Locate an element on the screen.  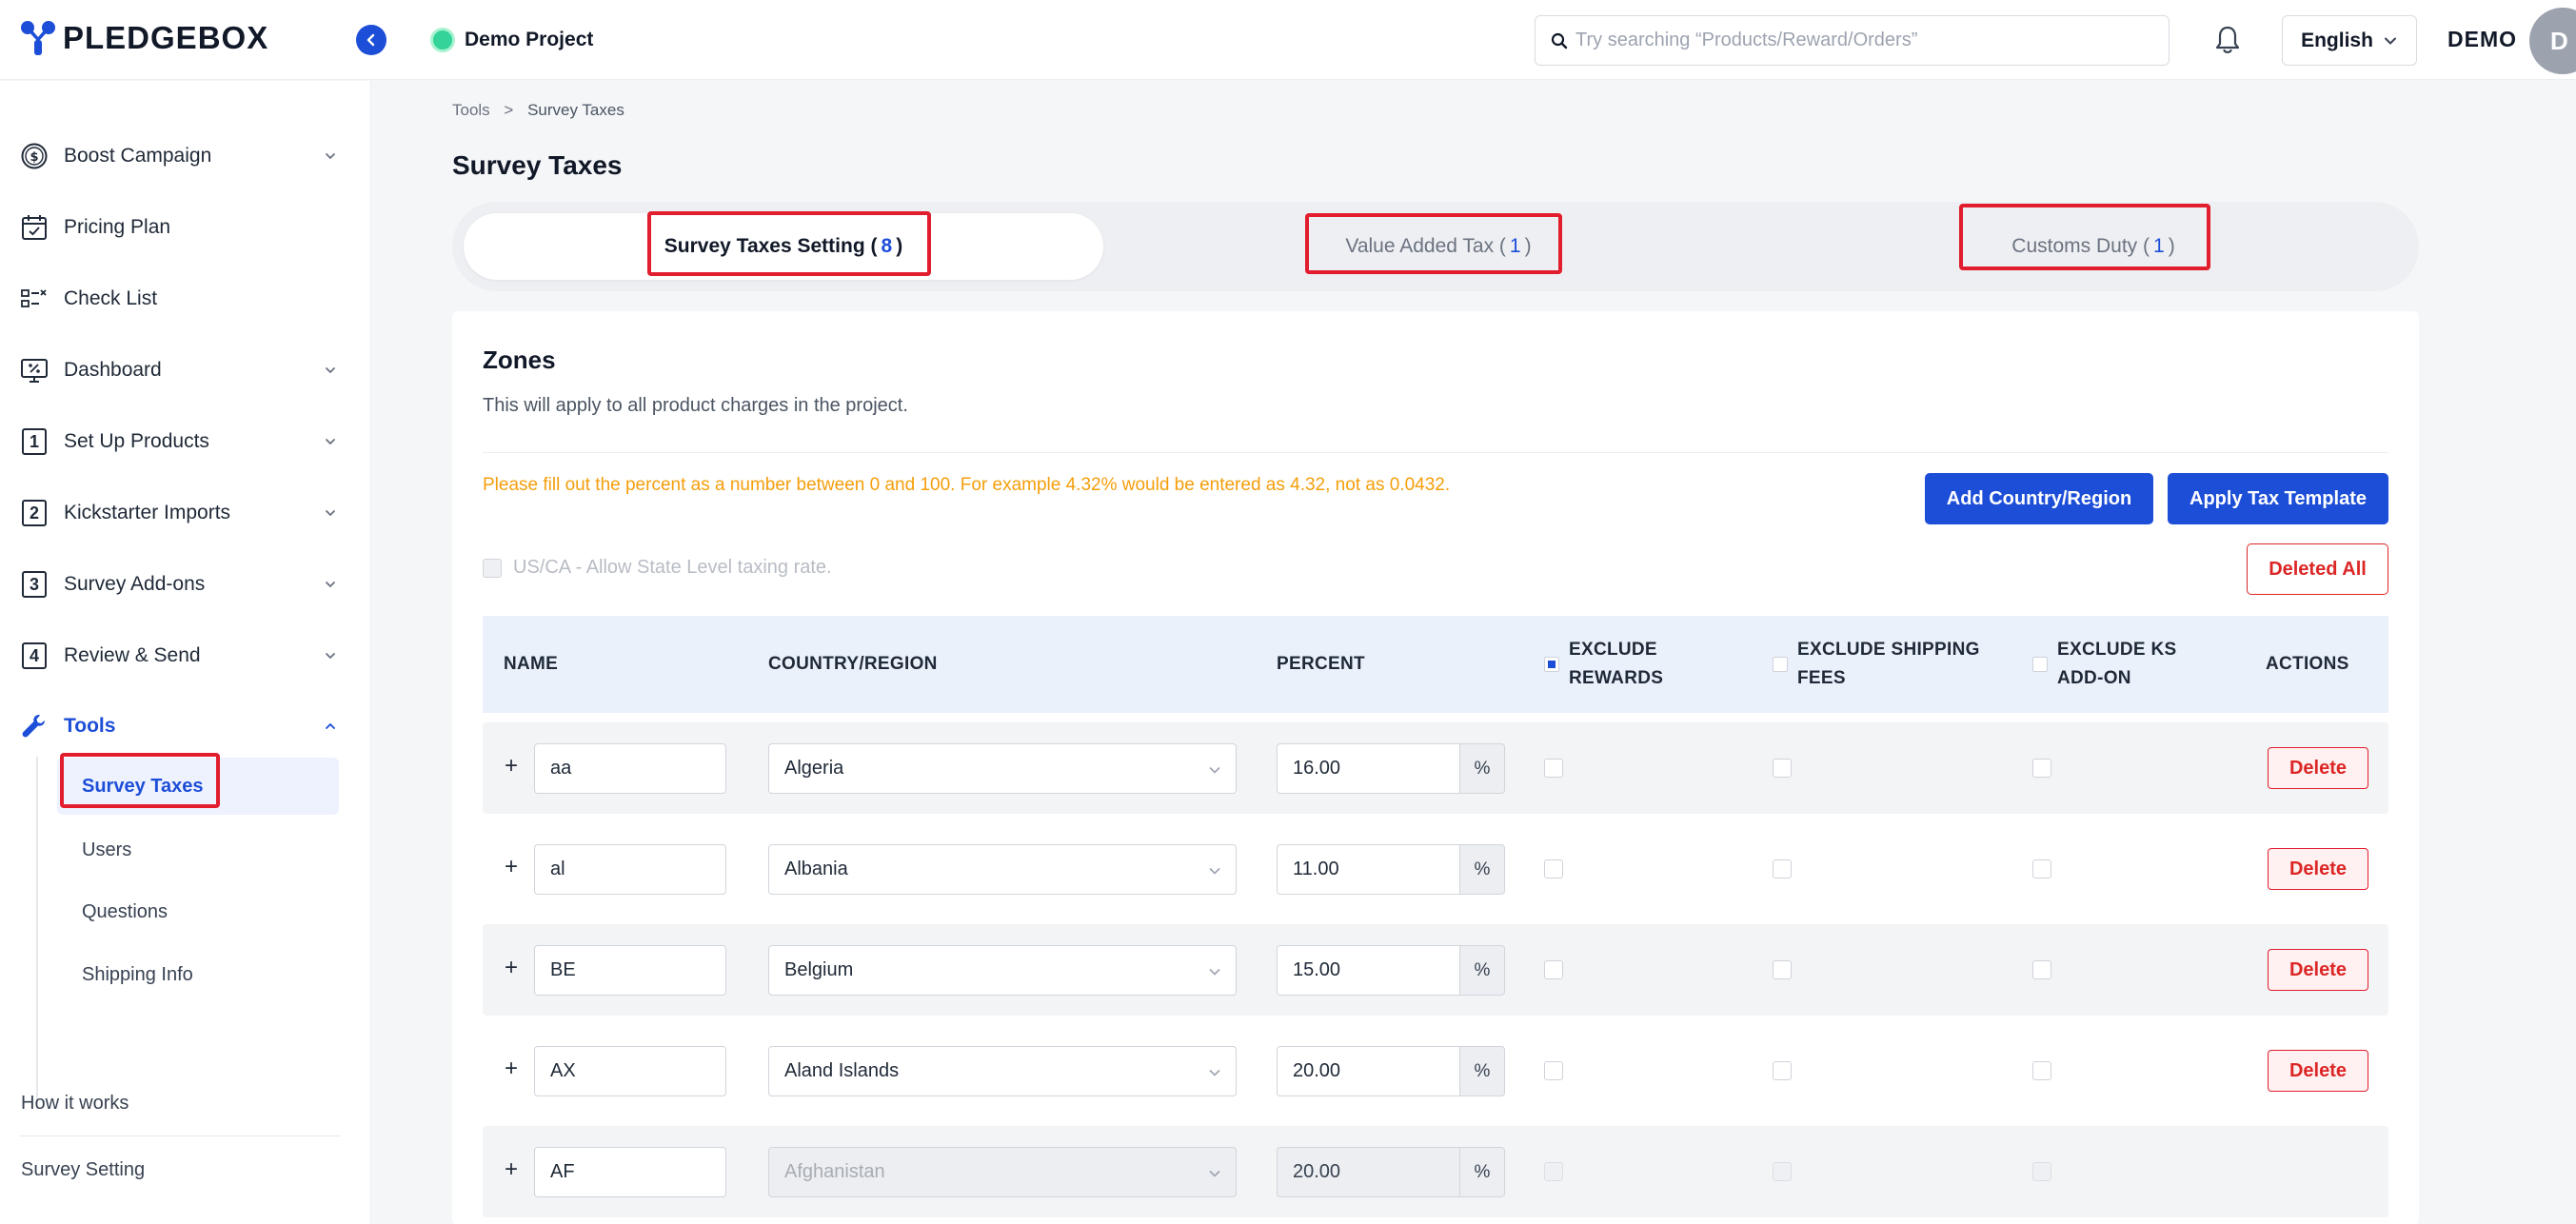
sidebar-item-label: Check List is located at coordinates (111, 298).